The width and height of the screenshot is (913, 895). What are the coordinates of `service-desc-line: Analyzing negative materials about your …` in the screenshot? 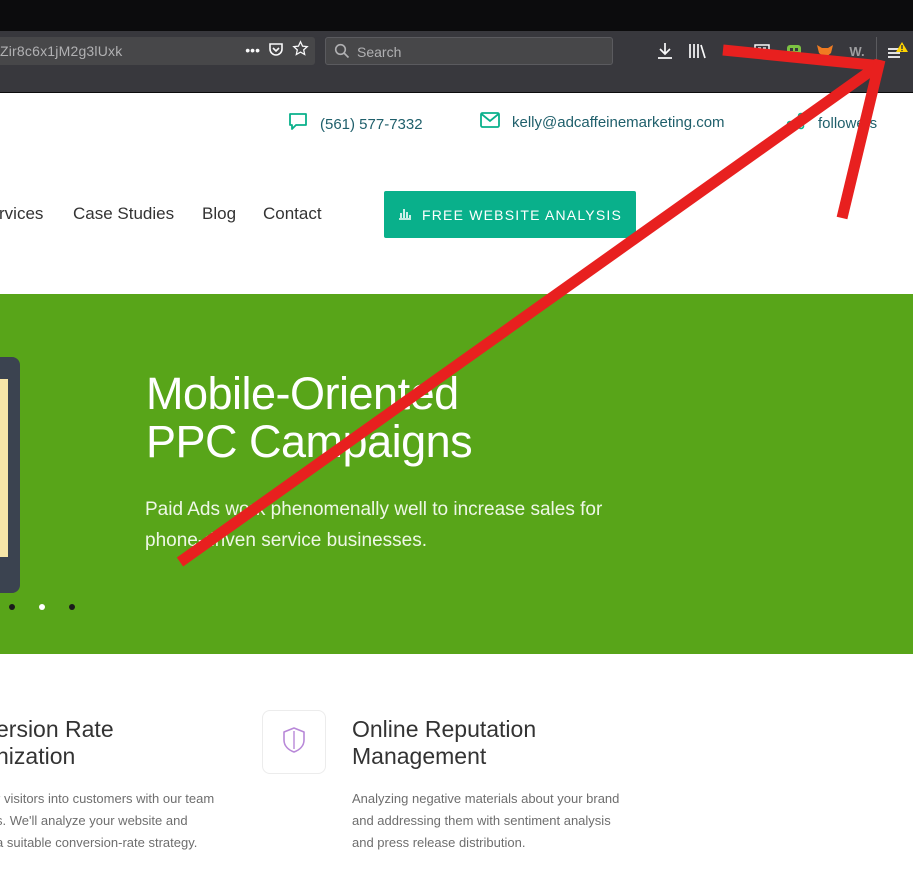 It's located at (486, 798).